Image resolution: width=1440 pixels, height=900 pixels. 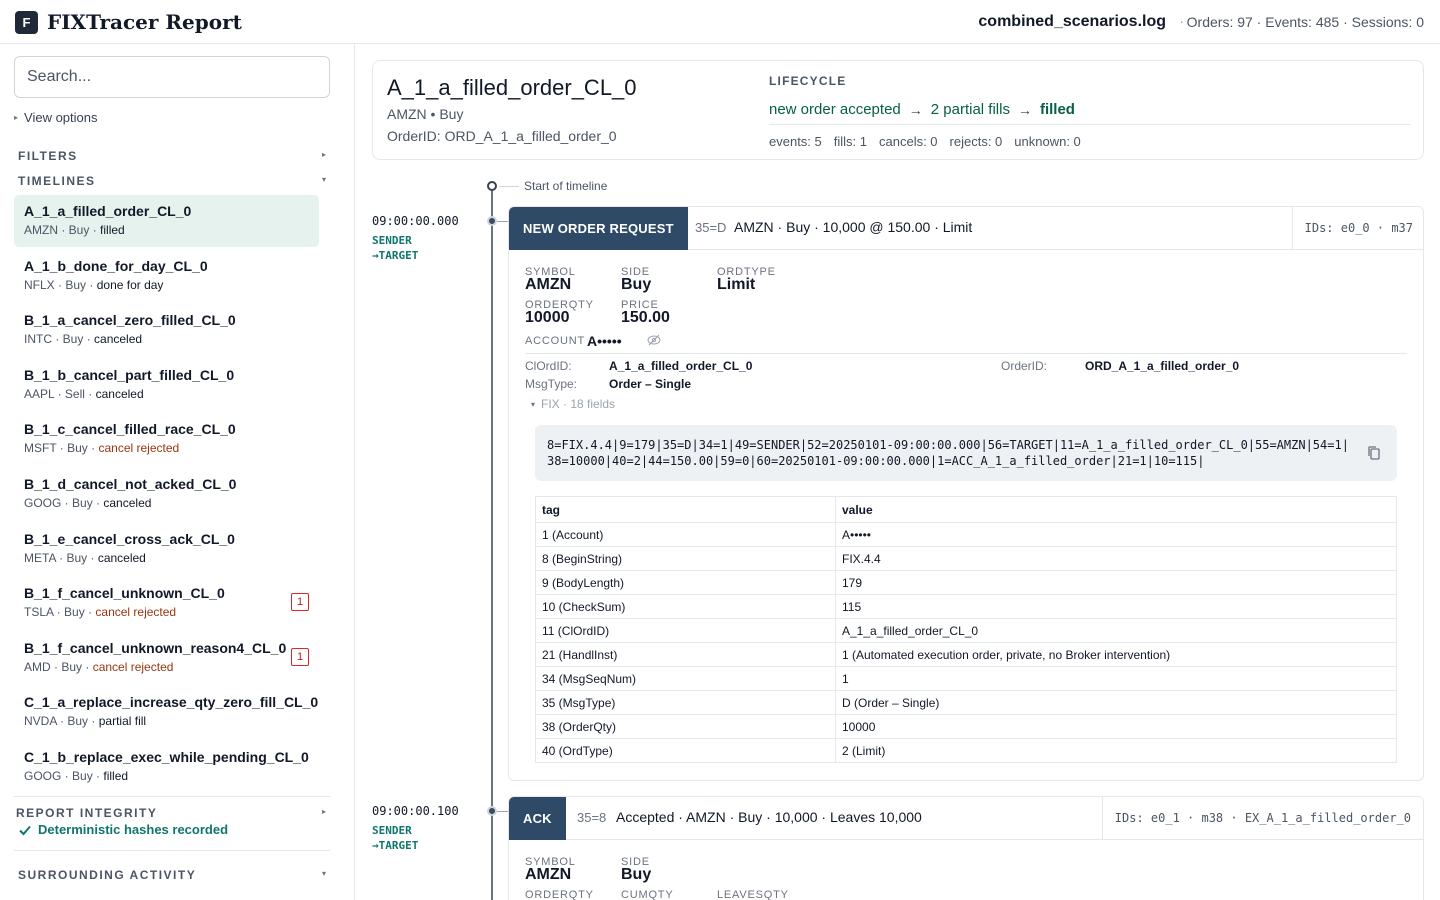 What do you see at coordinates (116, 265) in the screenshot?
I see `timeline-item-name: A_1_b_done_for_day_CL_0` at bounding box center [116, 265].